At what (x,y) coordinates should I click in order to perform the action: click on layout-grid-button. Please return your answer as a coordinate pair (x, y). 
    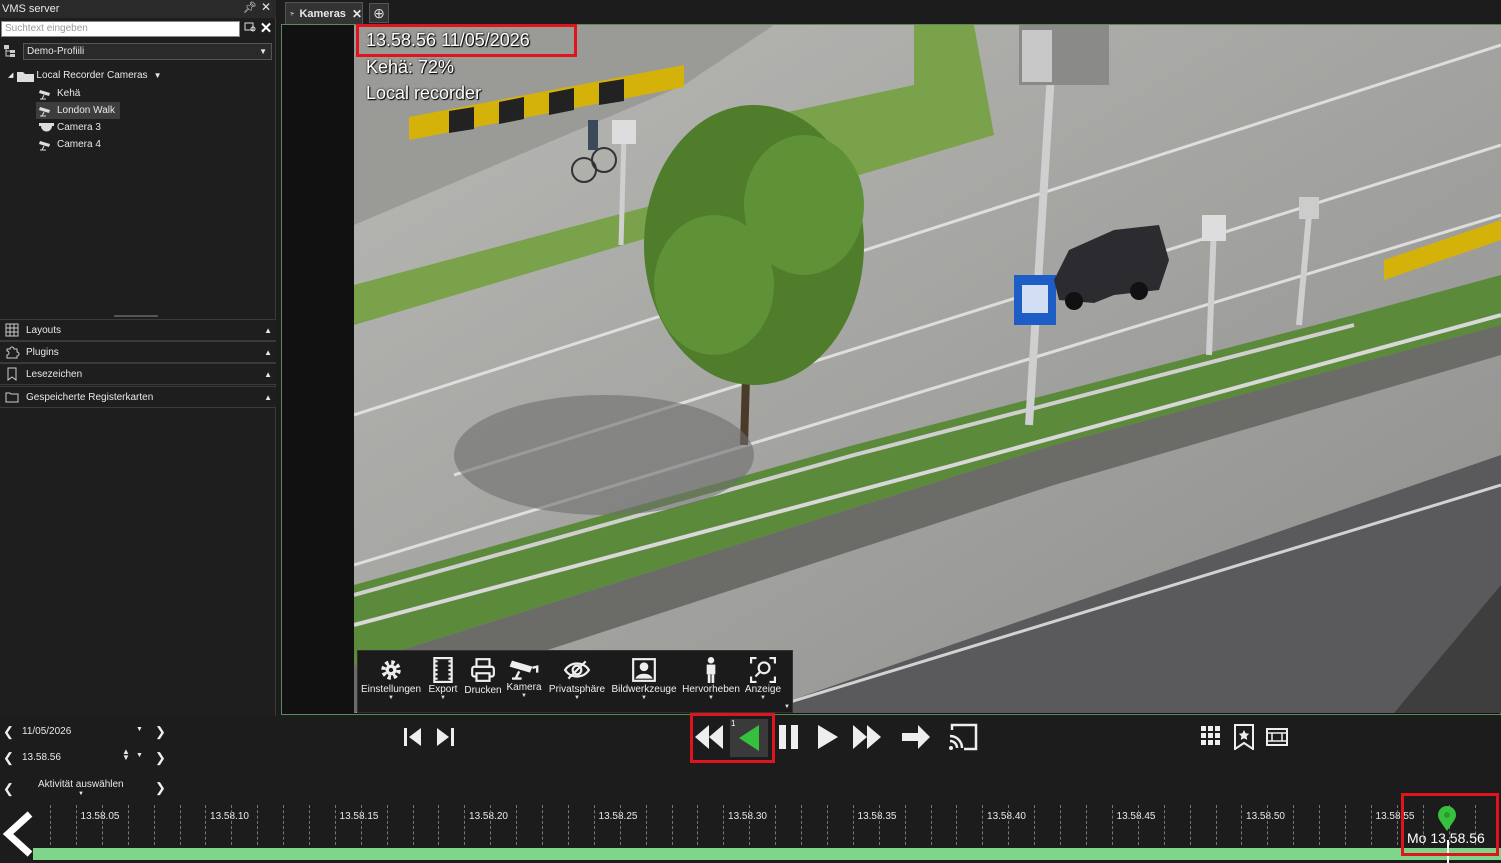
    Looking at the image, I should click on (1211, 737).